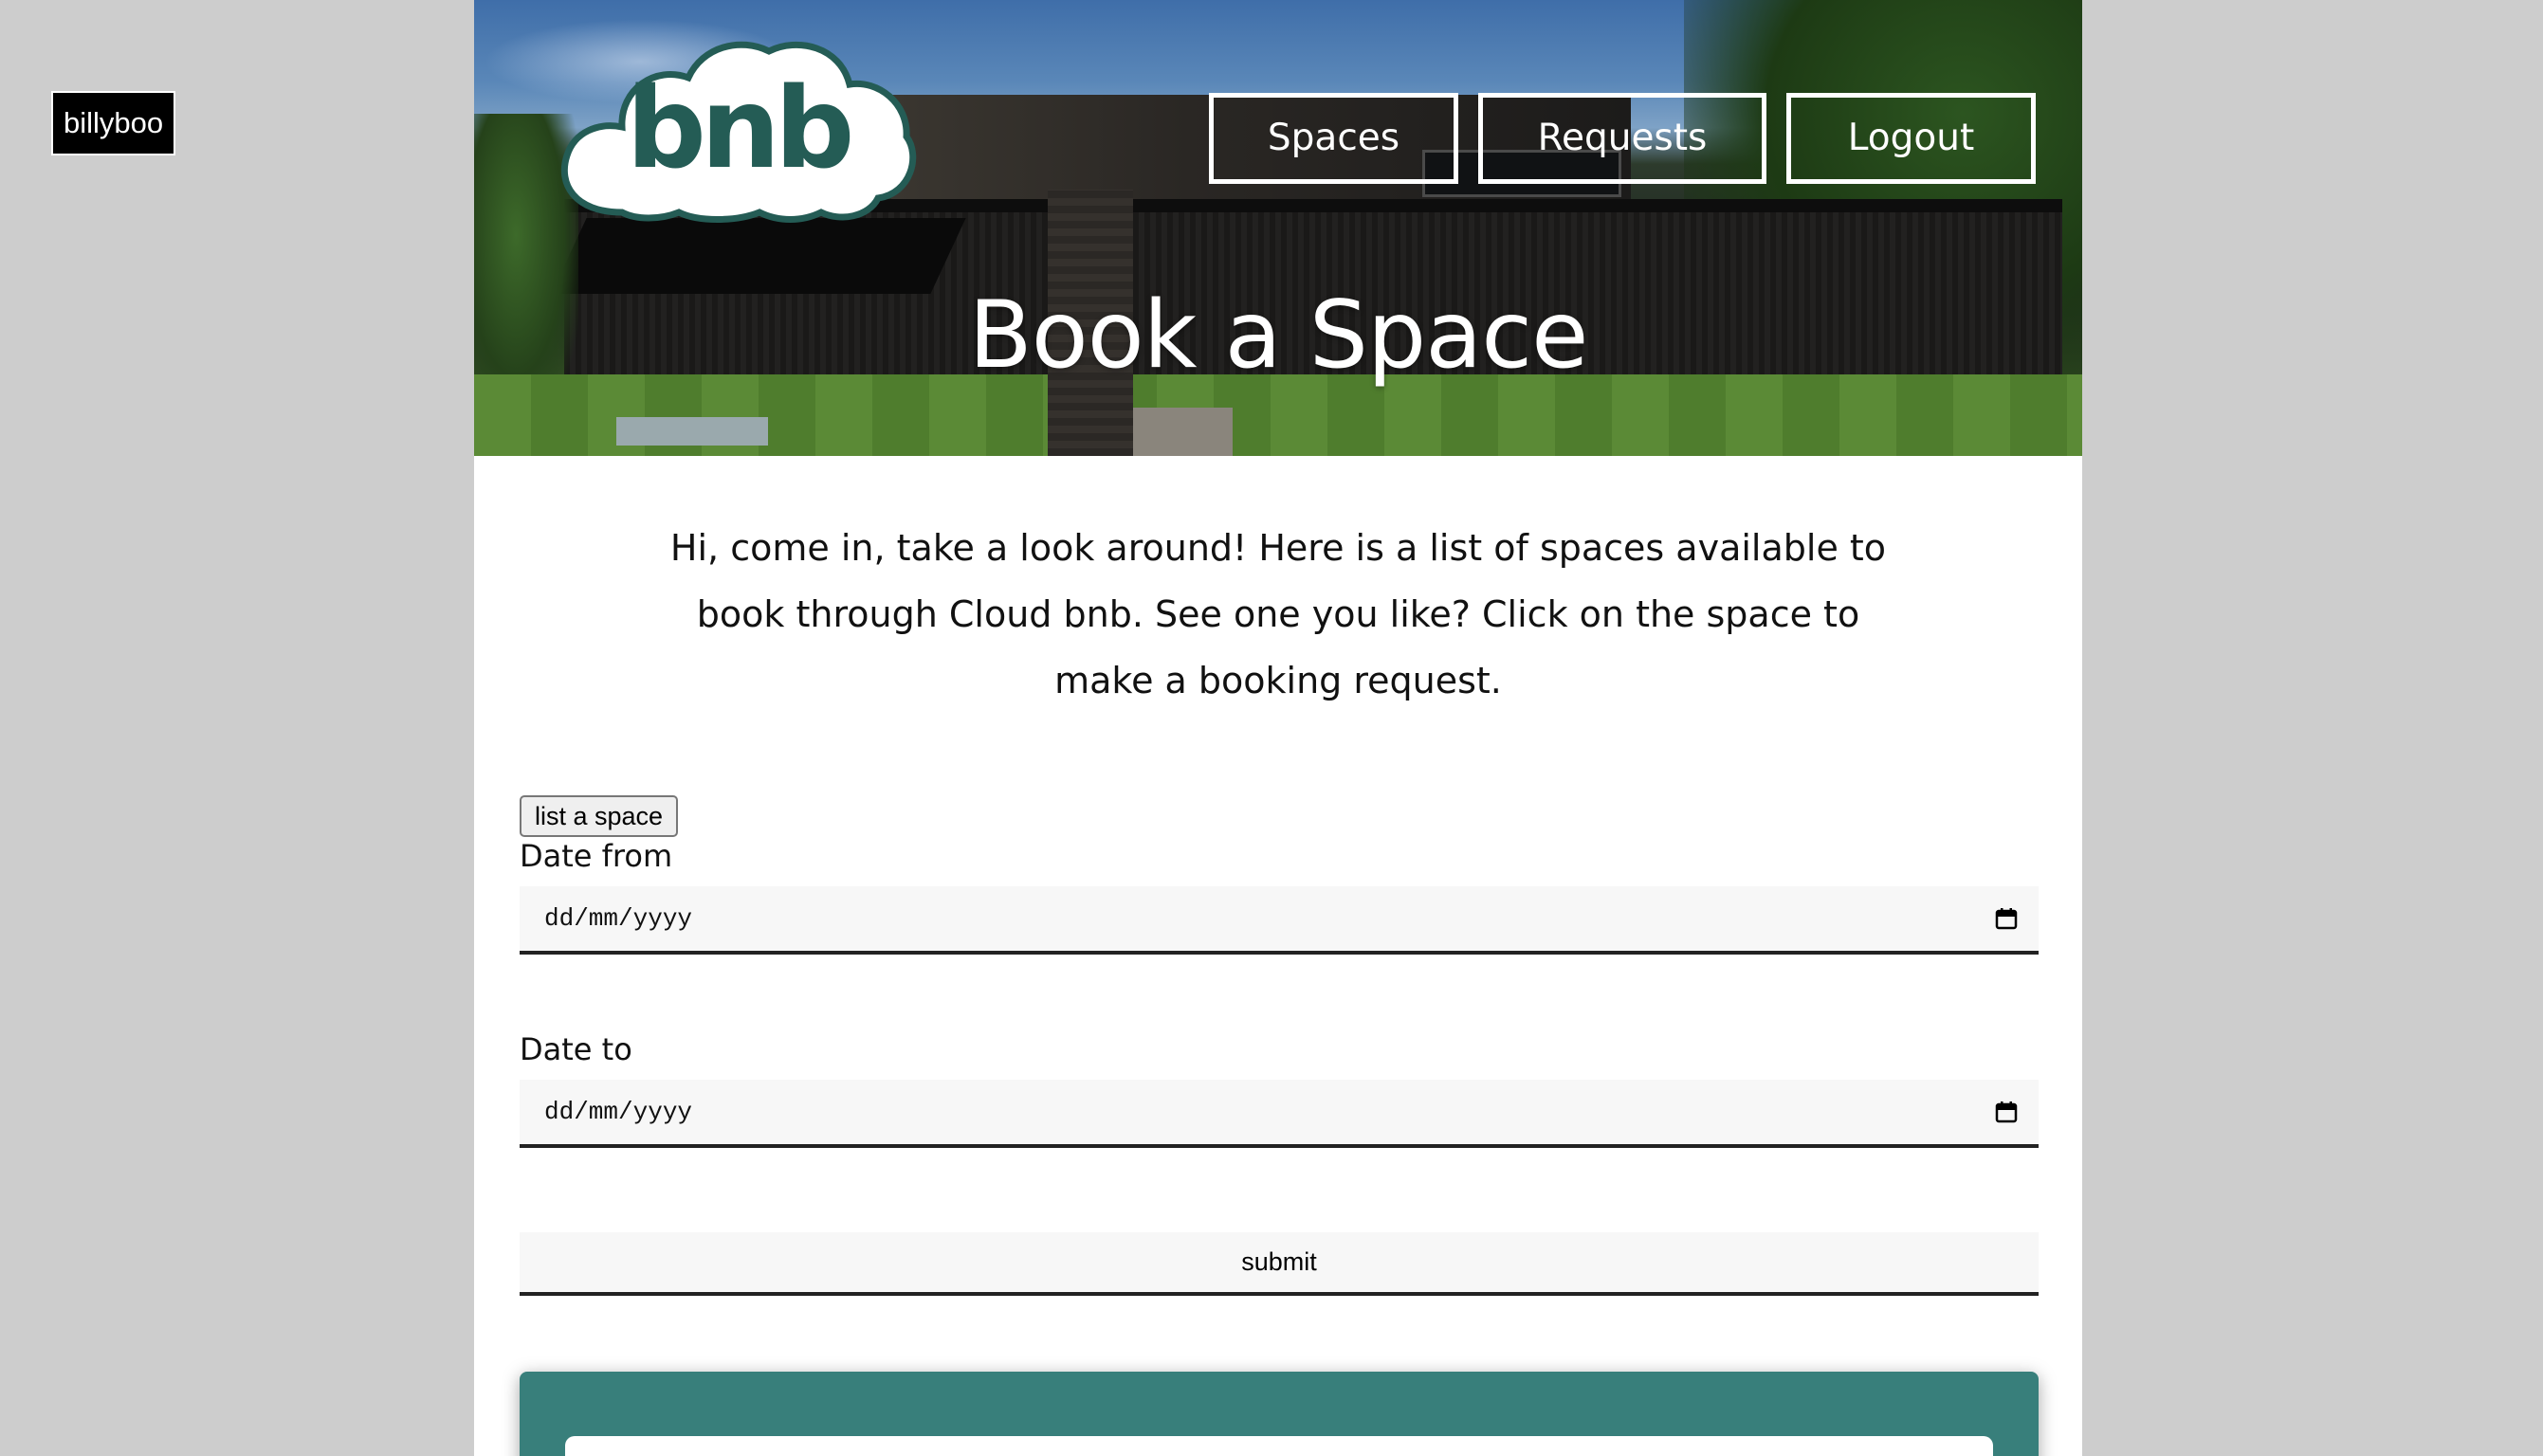 This screenshot has height=1456, width=2543. I want to click on hero-pond, so click(692, 431).